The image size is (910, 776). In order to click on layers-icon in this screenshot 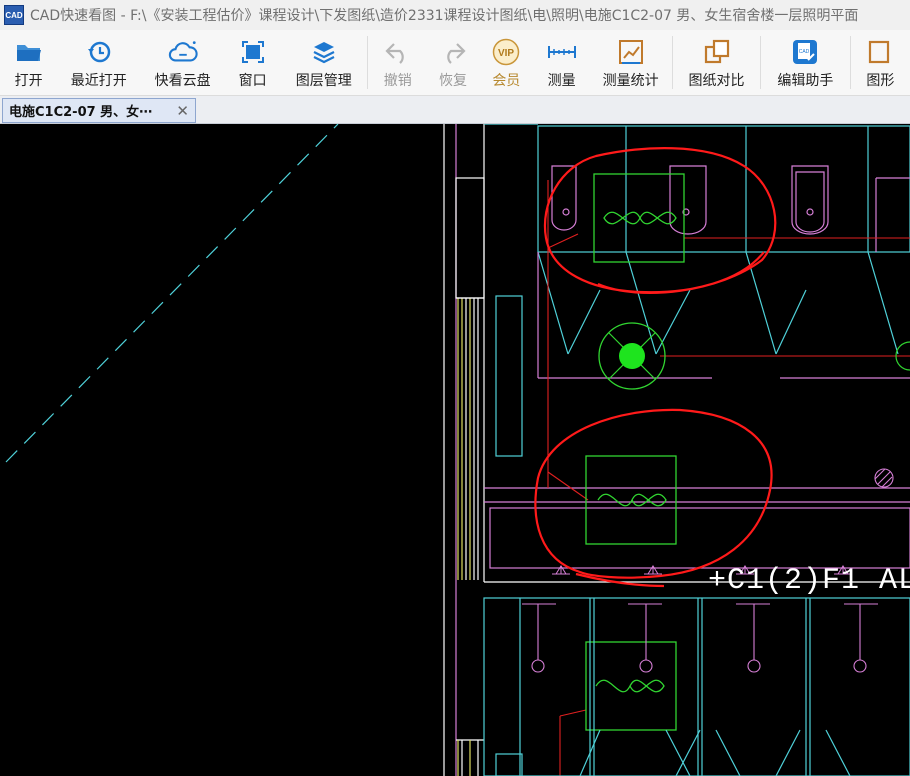, I will do `click(324, 52)`.